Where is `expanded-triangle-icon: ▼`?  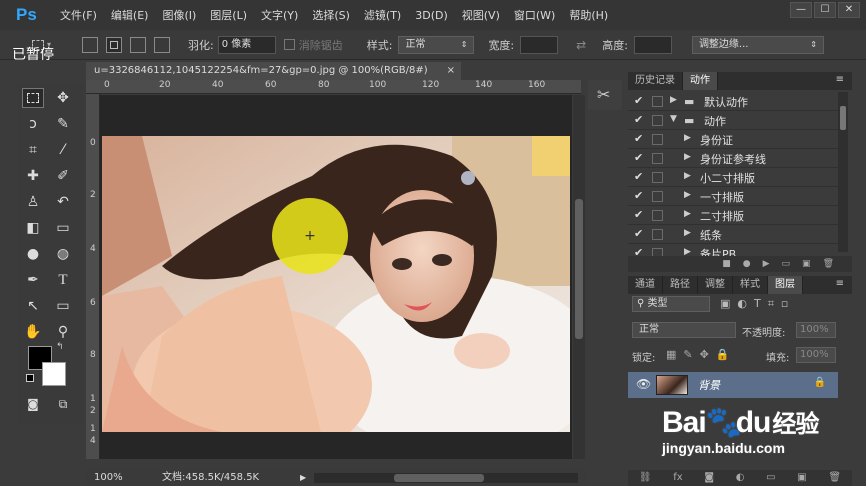
expanded-triangle-icon: ▼ is located at coordinates (673, 119).